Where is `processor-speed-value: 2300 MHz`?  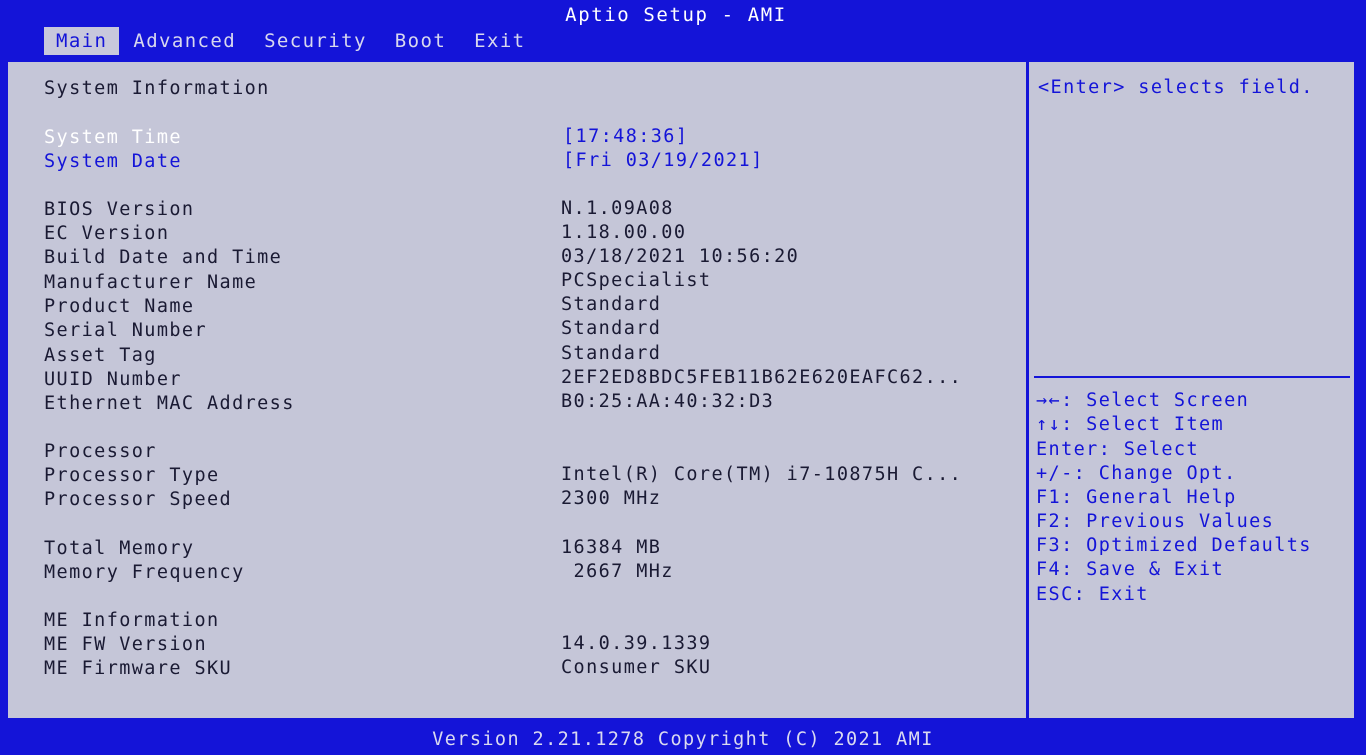 processor-speed-value: 2300 MHz is located at coordinates (611, 498).